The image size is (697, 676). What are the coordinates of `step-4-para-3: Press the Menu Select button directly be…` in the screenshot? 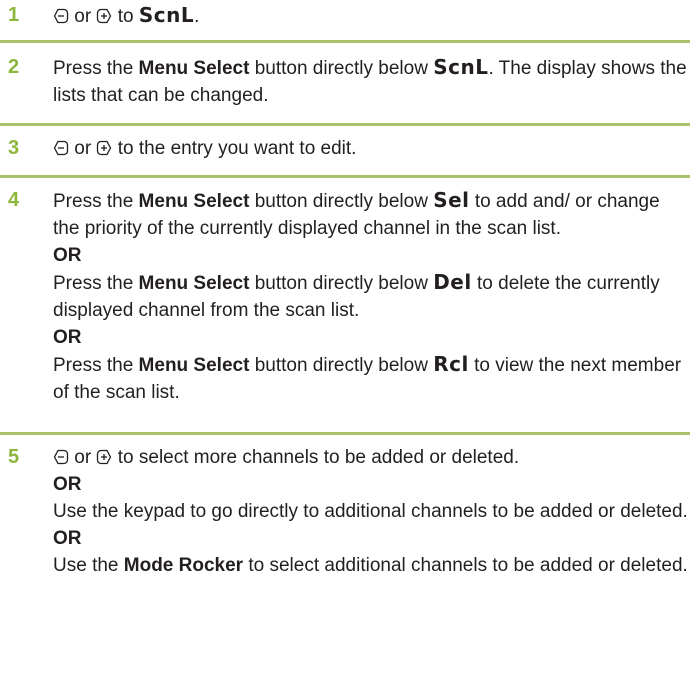 It's located at (367, 377).